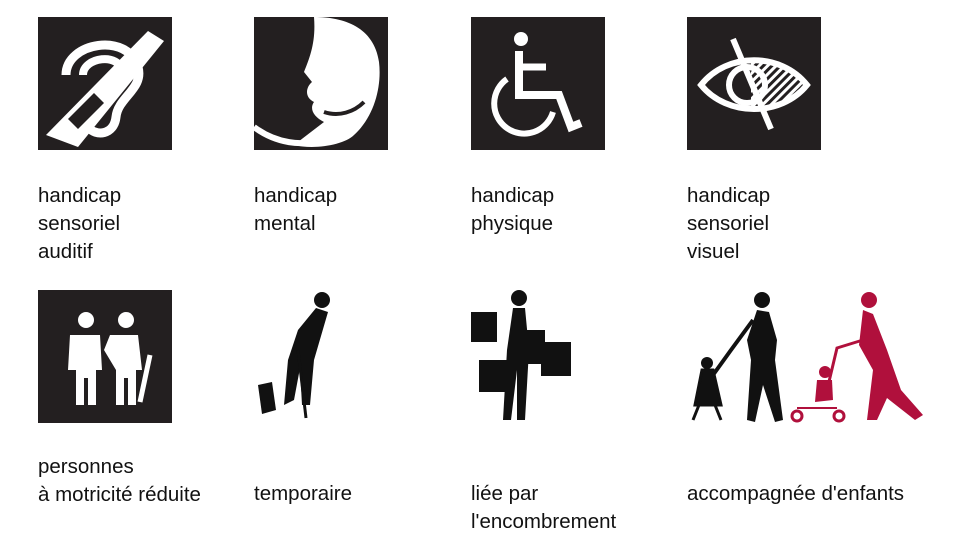 The image size is (970, 537). I want to click on category-label: handicap sensoriel visuel, so click(729, 223).